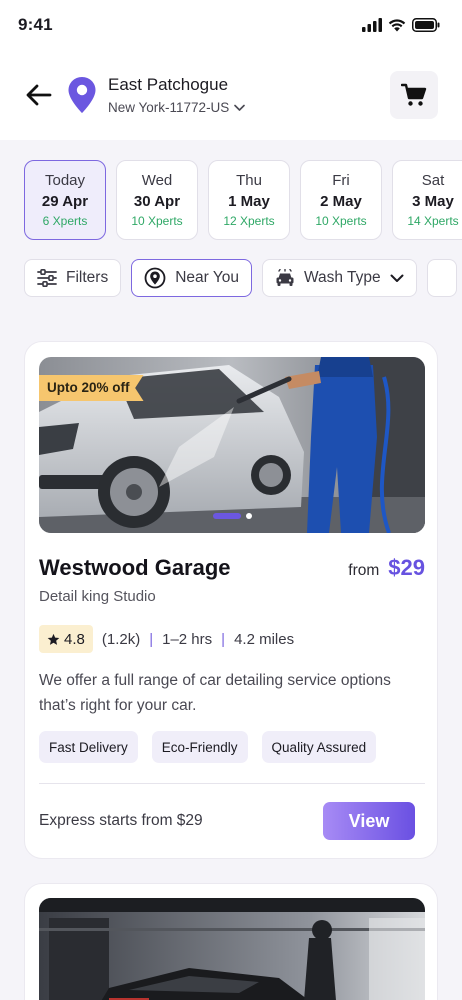 This screenshot has width=462, height=1000. I want to click on date-day: Wed, so click(157, 180).